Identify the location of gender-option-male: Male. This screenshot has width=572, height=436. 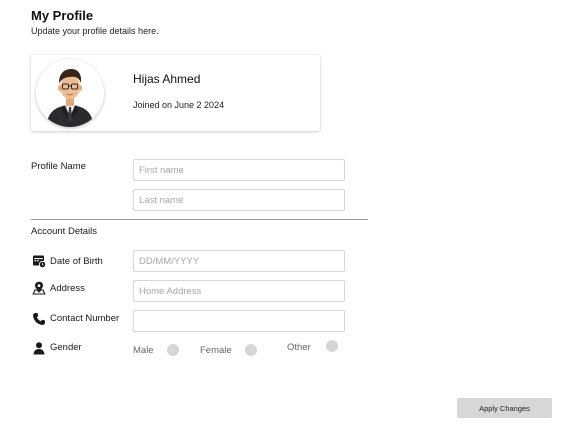
(156, 350).